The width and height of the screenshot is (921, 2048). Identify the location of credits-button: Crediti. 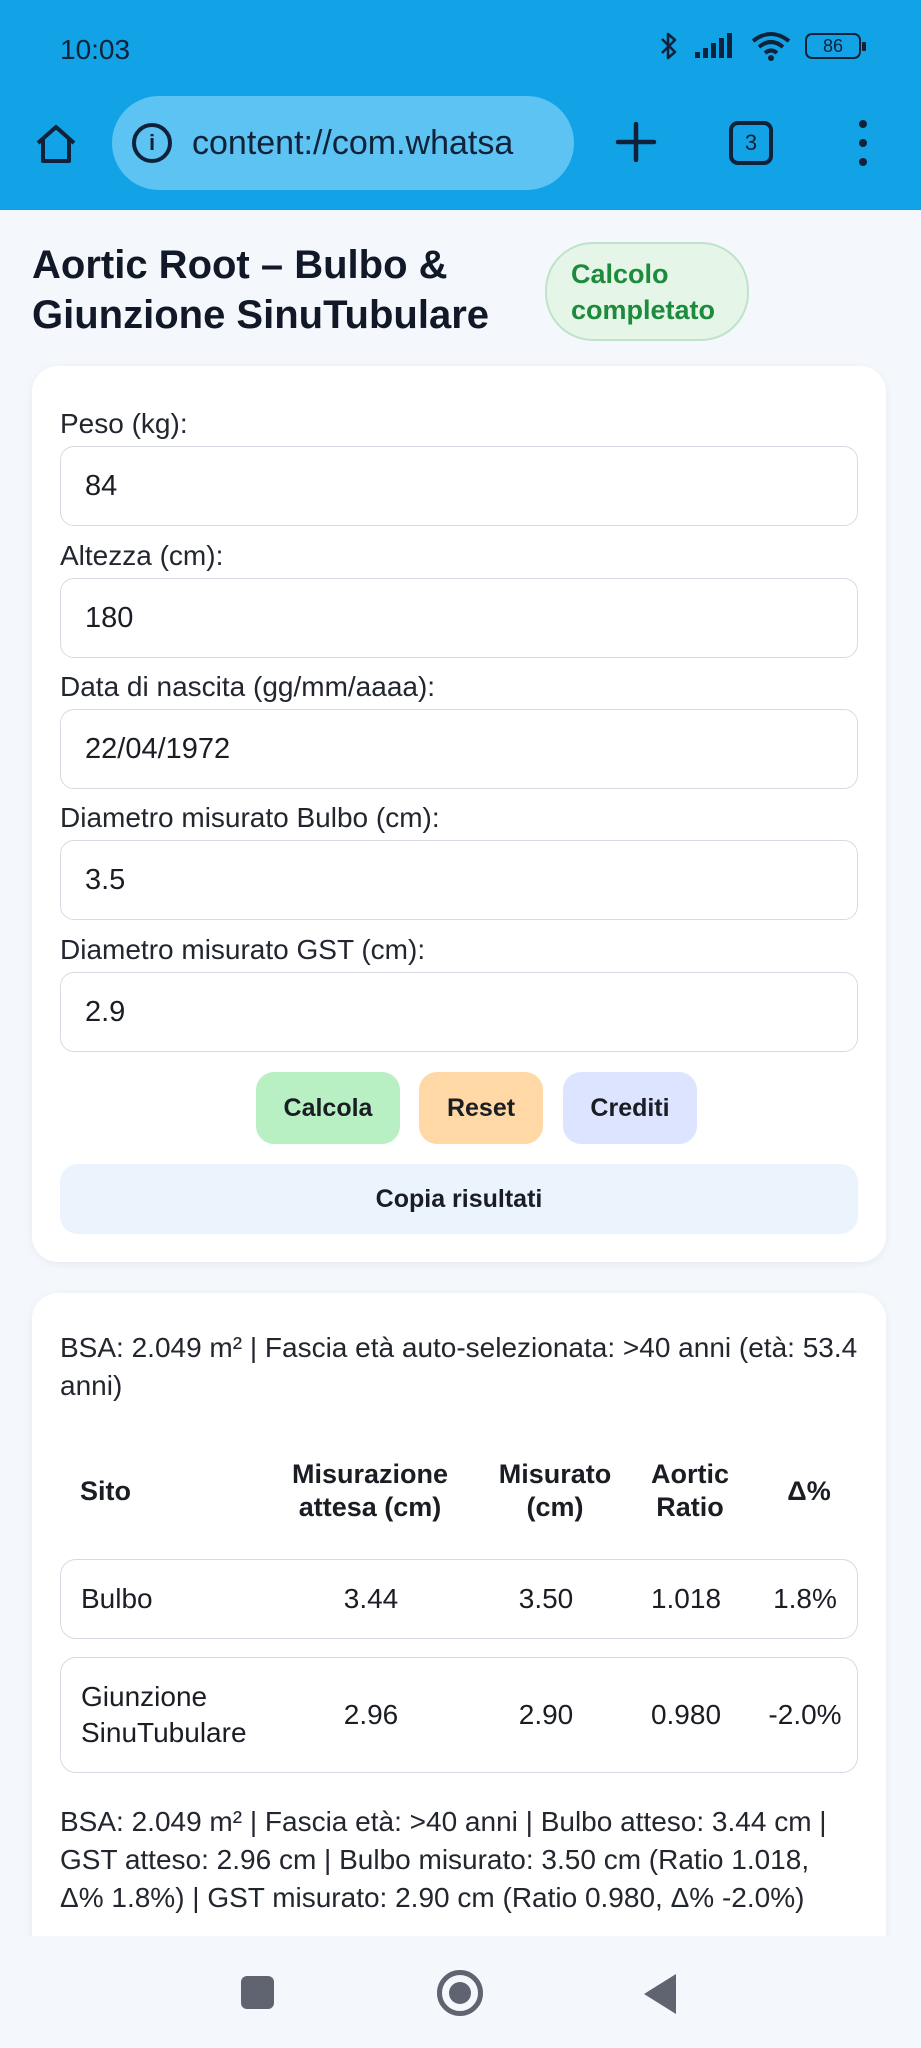
(630, 1108).